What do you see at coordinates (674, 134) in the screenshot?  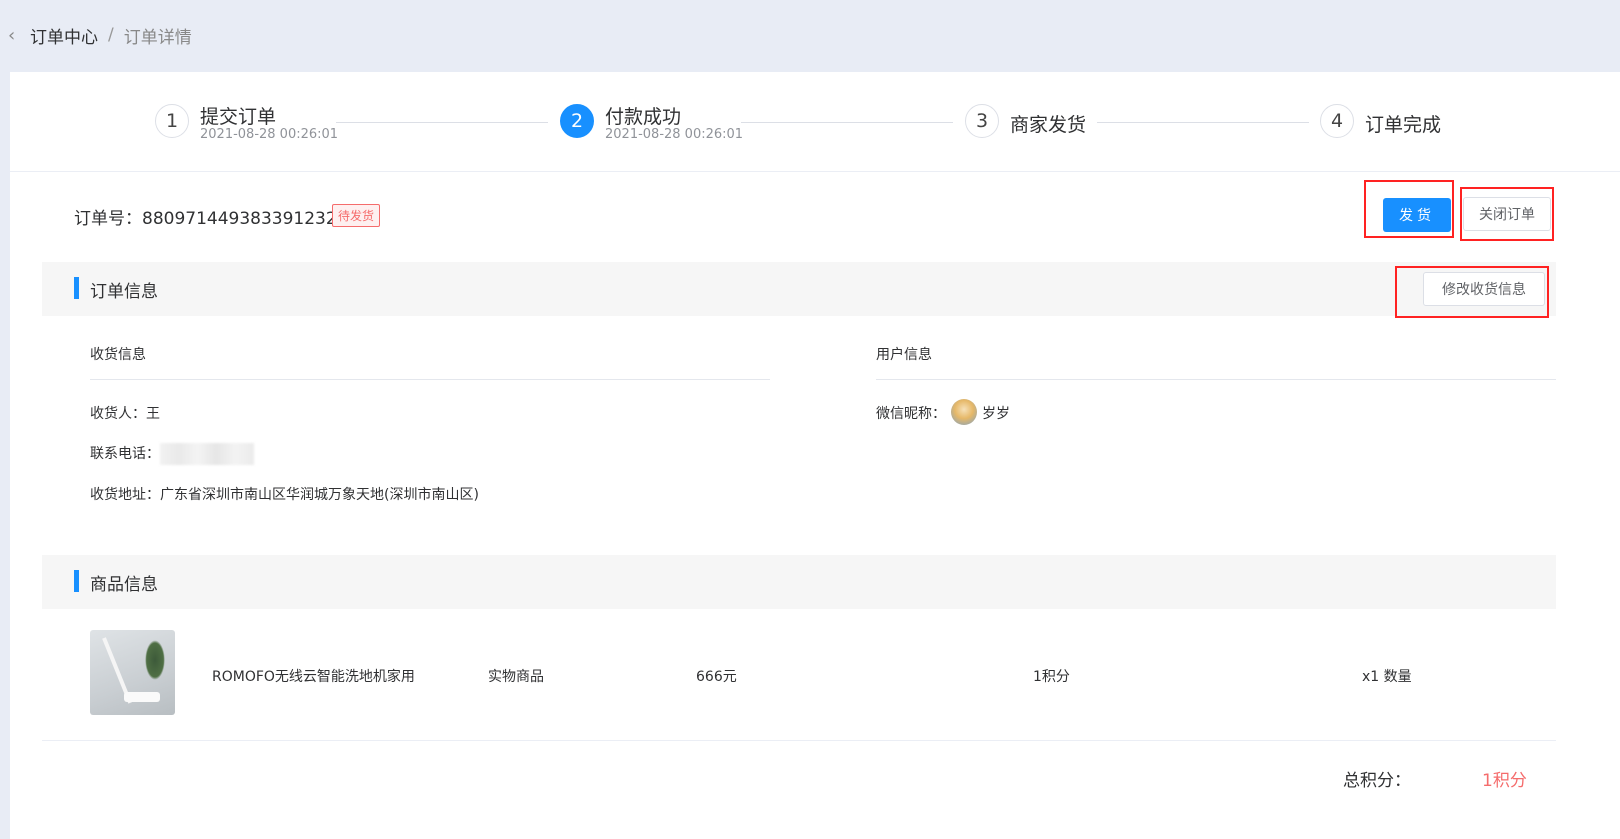 I see `step-2-time: 2021-08-28 00:26:01` at bounding box center [674, 134].